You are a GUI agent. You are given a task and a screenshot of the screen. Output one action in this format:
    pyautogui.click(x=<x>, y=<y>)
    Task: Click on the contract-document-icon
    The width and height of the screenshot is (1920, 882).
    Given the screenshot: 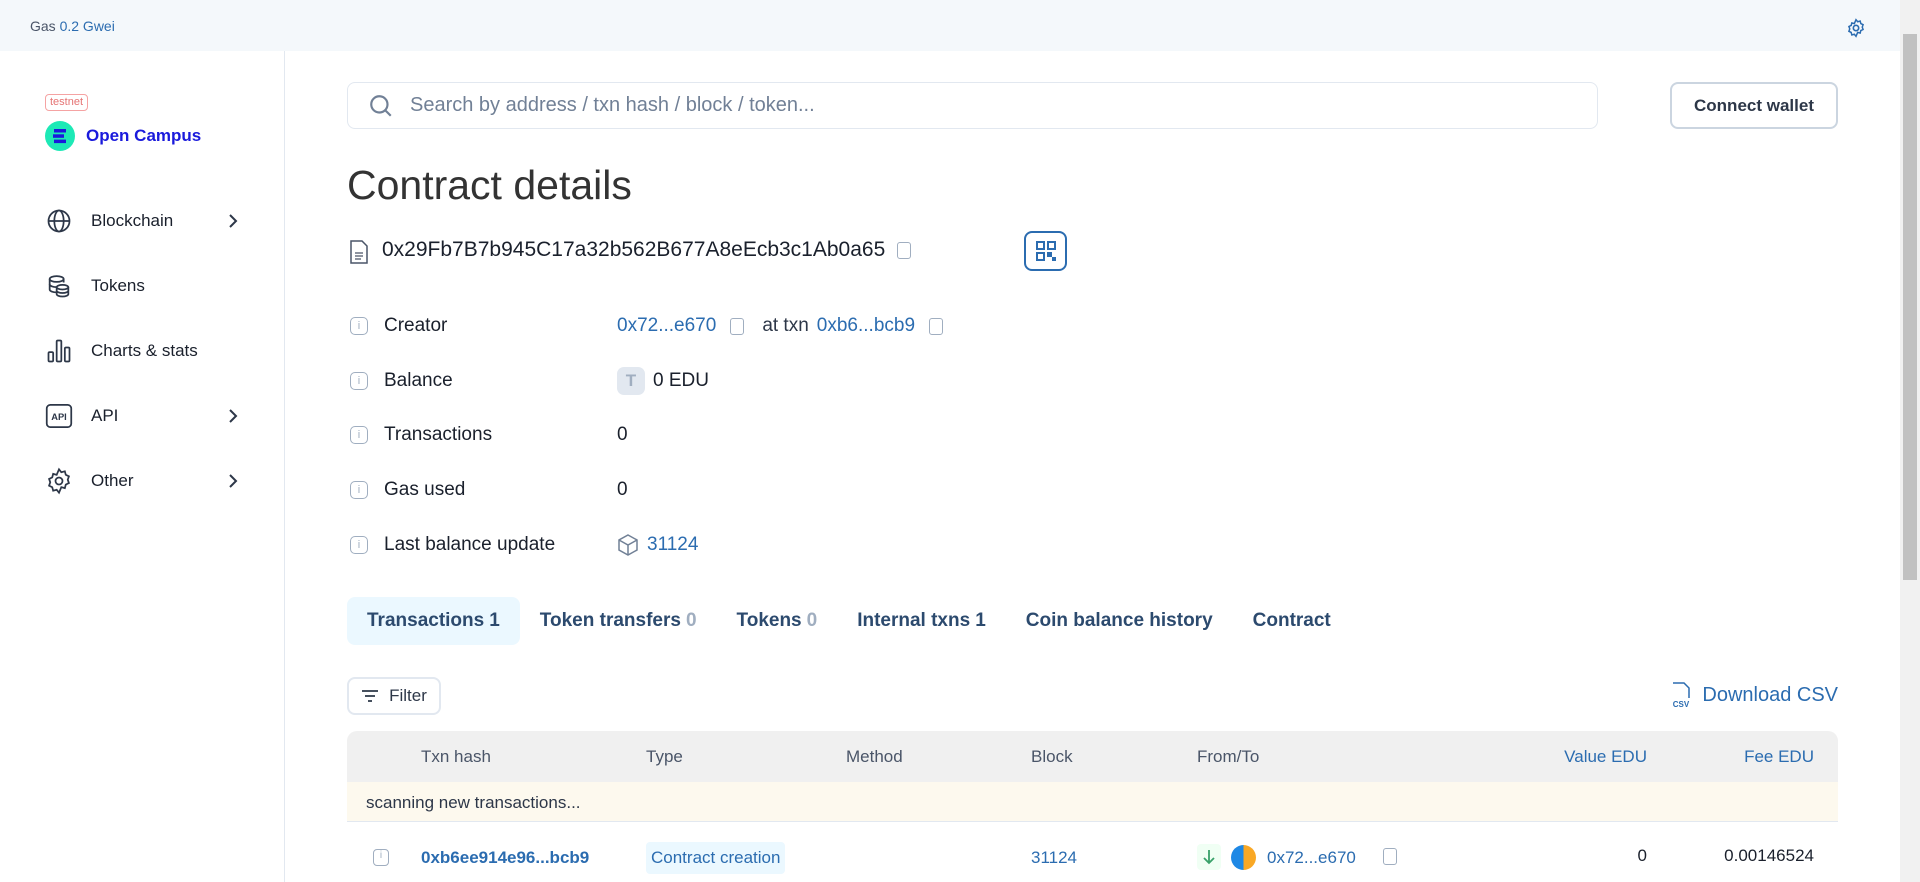 What is the action you would take?
    pyautogui.click(x=359, y=252)
    